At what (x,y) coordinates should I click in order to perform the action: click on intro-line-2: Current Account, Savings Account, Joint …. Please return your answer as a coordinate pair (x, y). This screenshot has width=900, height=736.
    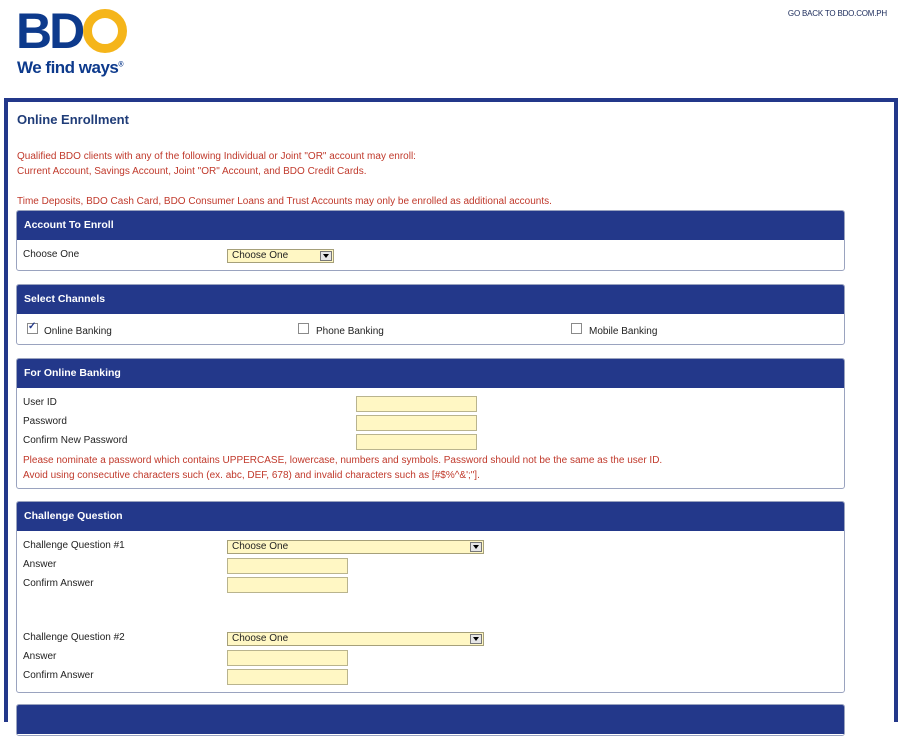
    Looking at the image, I should click on (192, 171).